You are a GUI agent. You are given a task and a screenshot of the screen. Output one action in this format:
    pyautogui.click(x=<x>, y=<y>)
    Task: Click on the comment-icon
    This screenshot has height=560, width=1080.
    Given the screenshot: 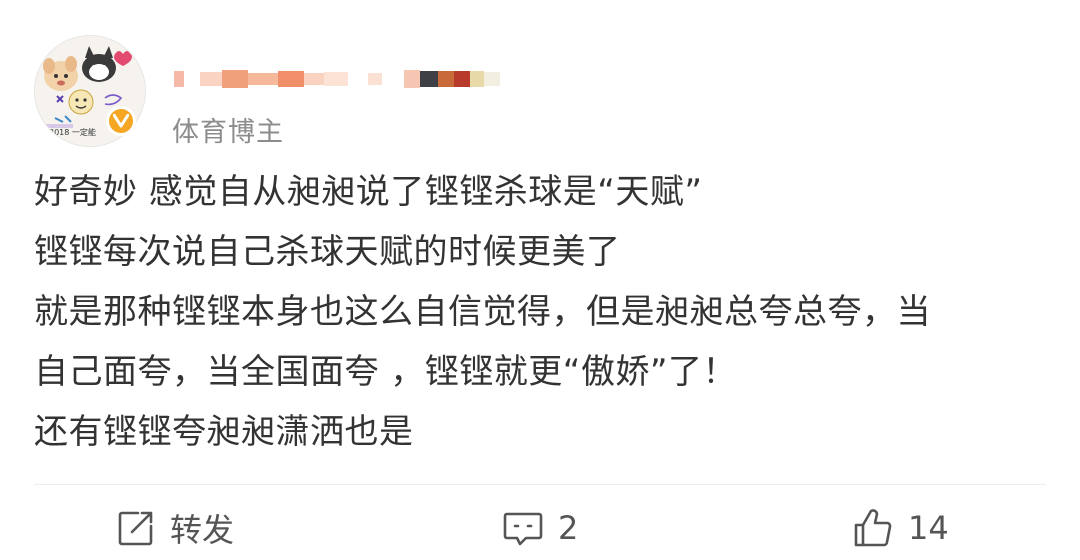 What is the action you would take?
    pyautogui.click(x=523, y=529)
    